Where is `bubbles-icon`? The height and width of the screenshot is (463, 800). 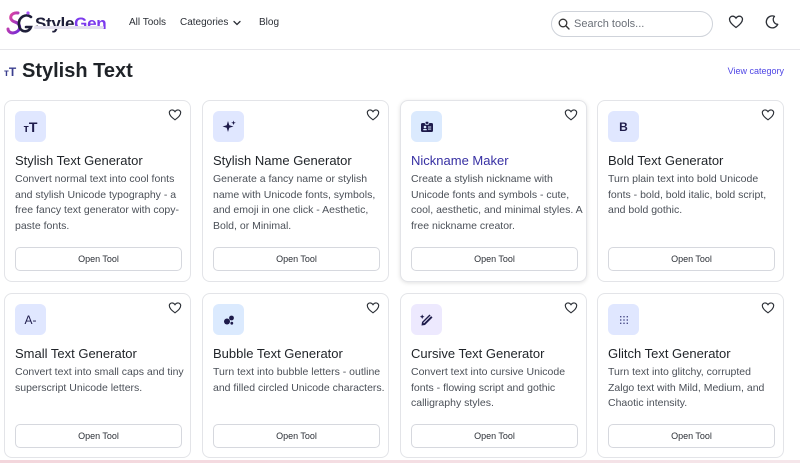 bubbles-icon is located at coordinates (228, 319).